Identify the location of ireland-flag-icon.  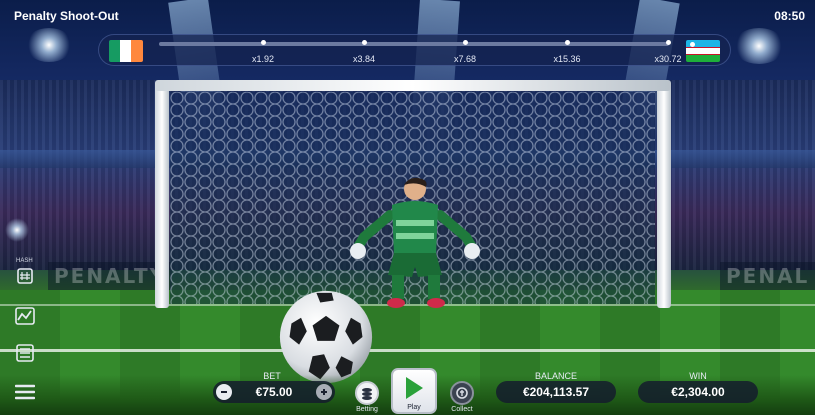
(126, 51).